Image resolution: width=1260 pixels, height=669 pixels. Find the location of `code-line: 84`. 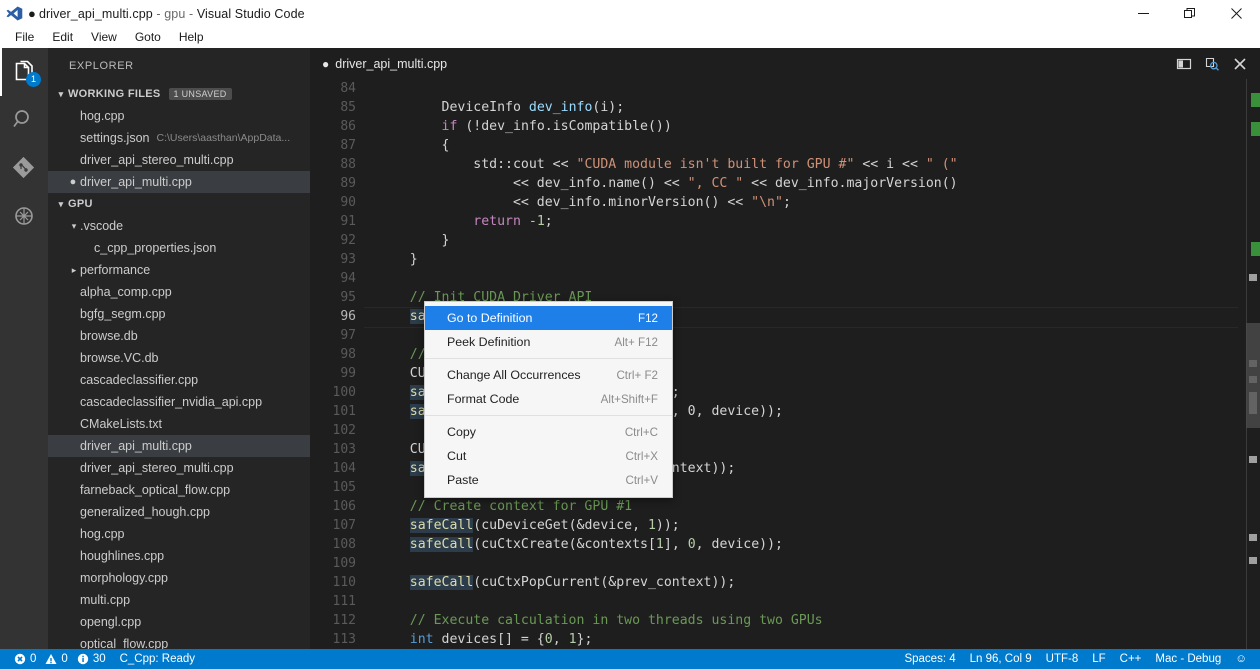

code-line: 84 is located at coordinates (785, 88).